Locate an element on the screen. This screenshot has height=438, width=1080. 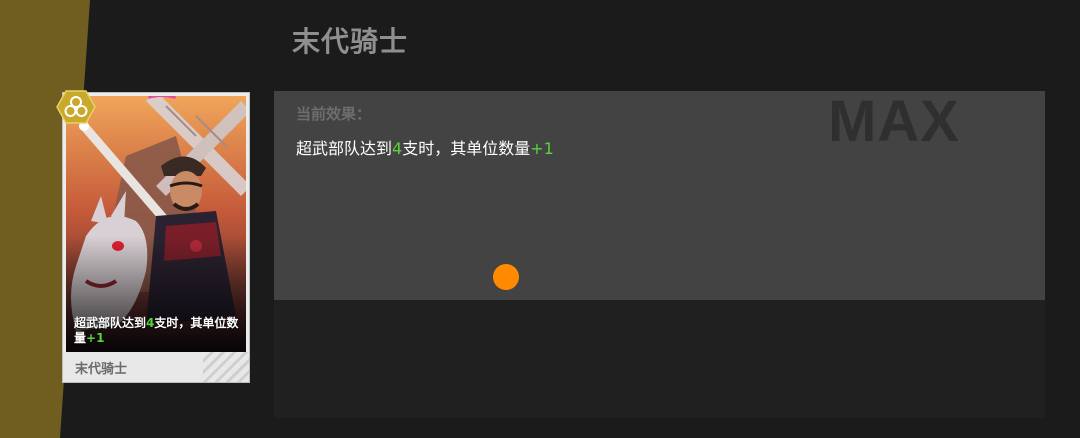
knight-card: 超武部队达到4支时，其单位数量+1 末代骑士 is located at coordinates (156, 237).